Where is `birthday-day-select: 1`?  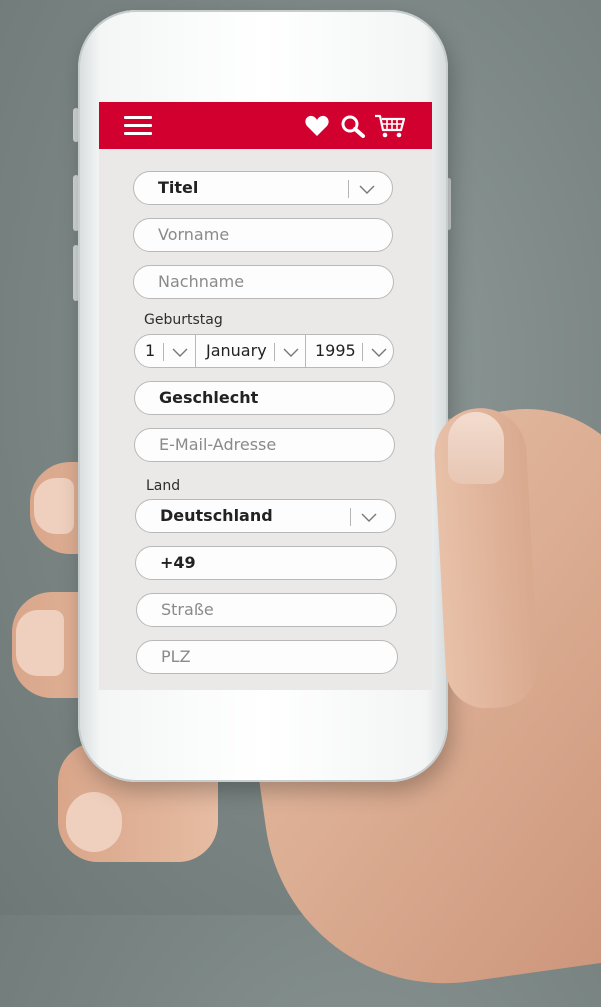 birthday-day-select: 1 is located at coordinates (165, 351).